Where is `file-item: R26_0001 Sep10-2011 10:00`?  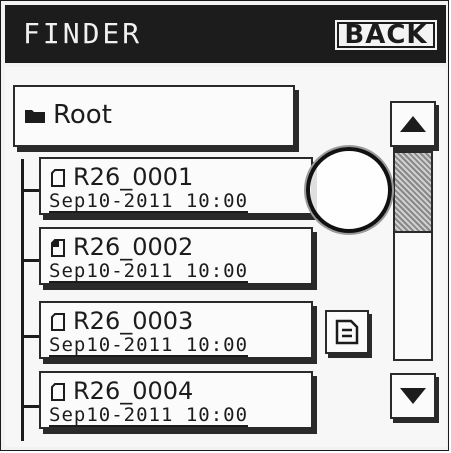 file-item: R26_0001 Sep10-2011 10:00 is located at coordinates (176, 186).